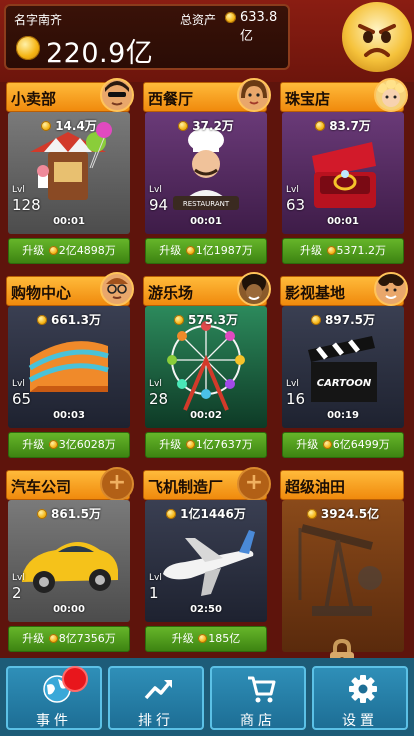 This screenshot has width=414, height=736. Describe the element at coordinates (343, 445) in the screenshot. I see `upgrade-button: 升级 6亿6499万` at that location.